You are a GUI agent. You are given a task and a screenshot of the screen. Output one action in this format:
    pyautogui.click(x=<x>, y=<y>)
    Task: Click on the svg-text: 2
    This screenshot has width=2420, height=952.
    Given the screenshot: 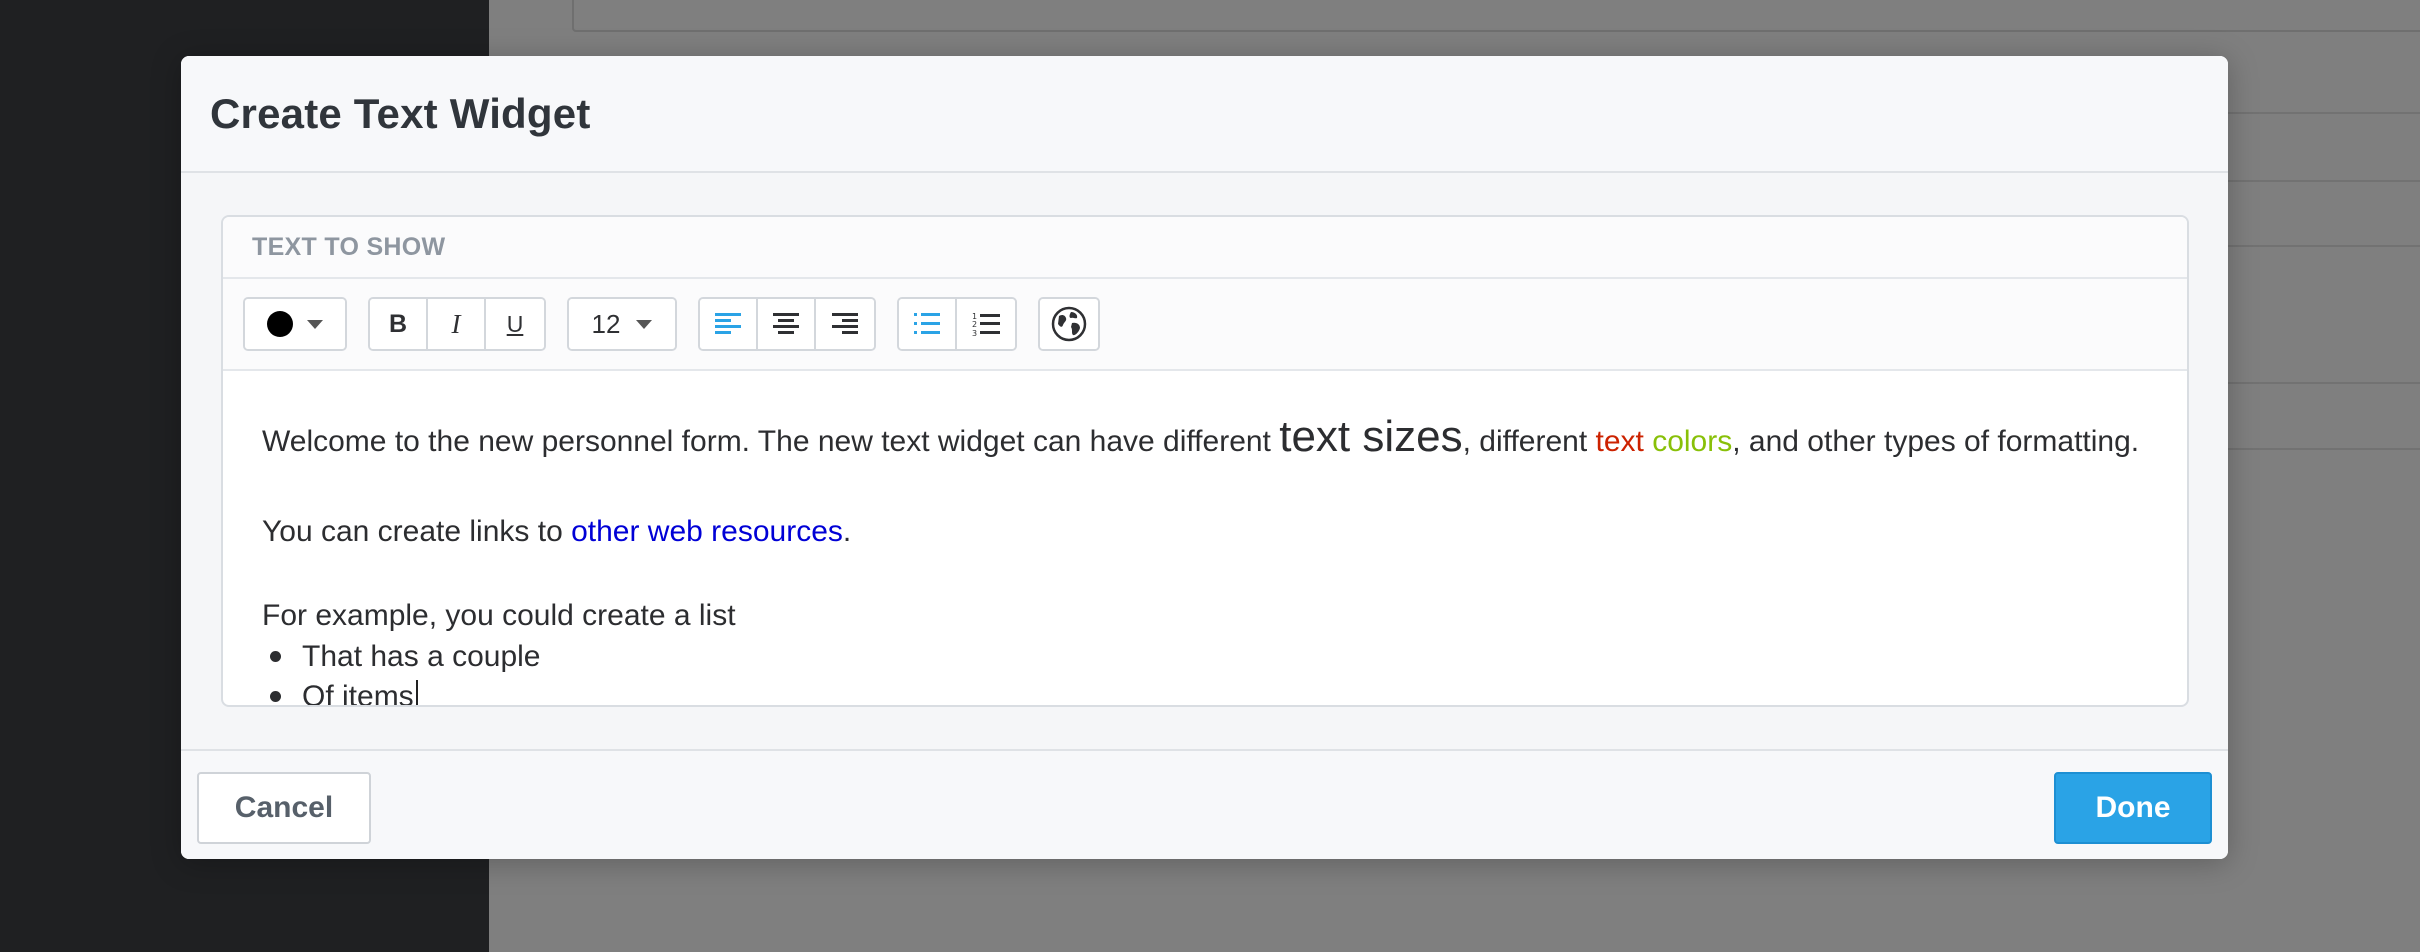 What is the action you would take?
    pyautogui.click(x=974, y=324)
    